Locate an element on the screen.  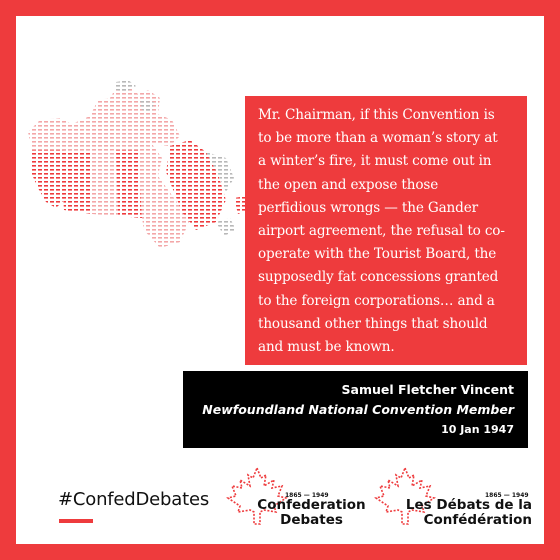
quote-line: and must be known. is located at coordinates (326, 347).